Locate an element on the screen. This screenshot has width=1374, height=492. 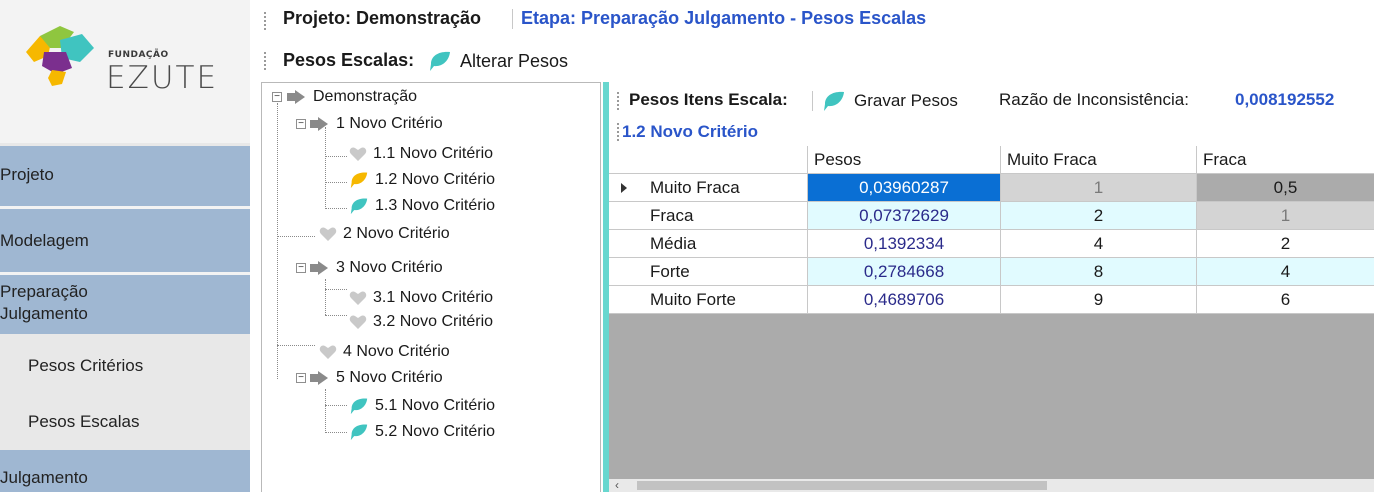
tree-node-label: 5 Novo Critério is located at coordinates (389, 377).